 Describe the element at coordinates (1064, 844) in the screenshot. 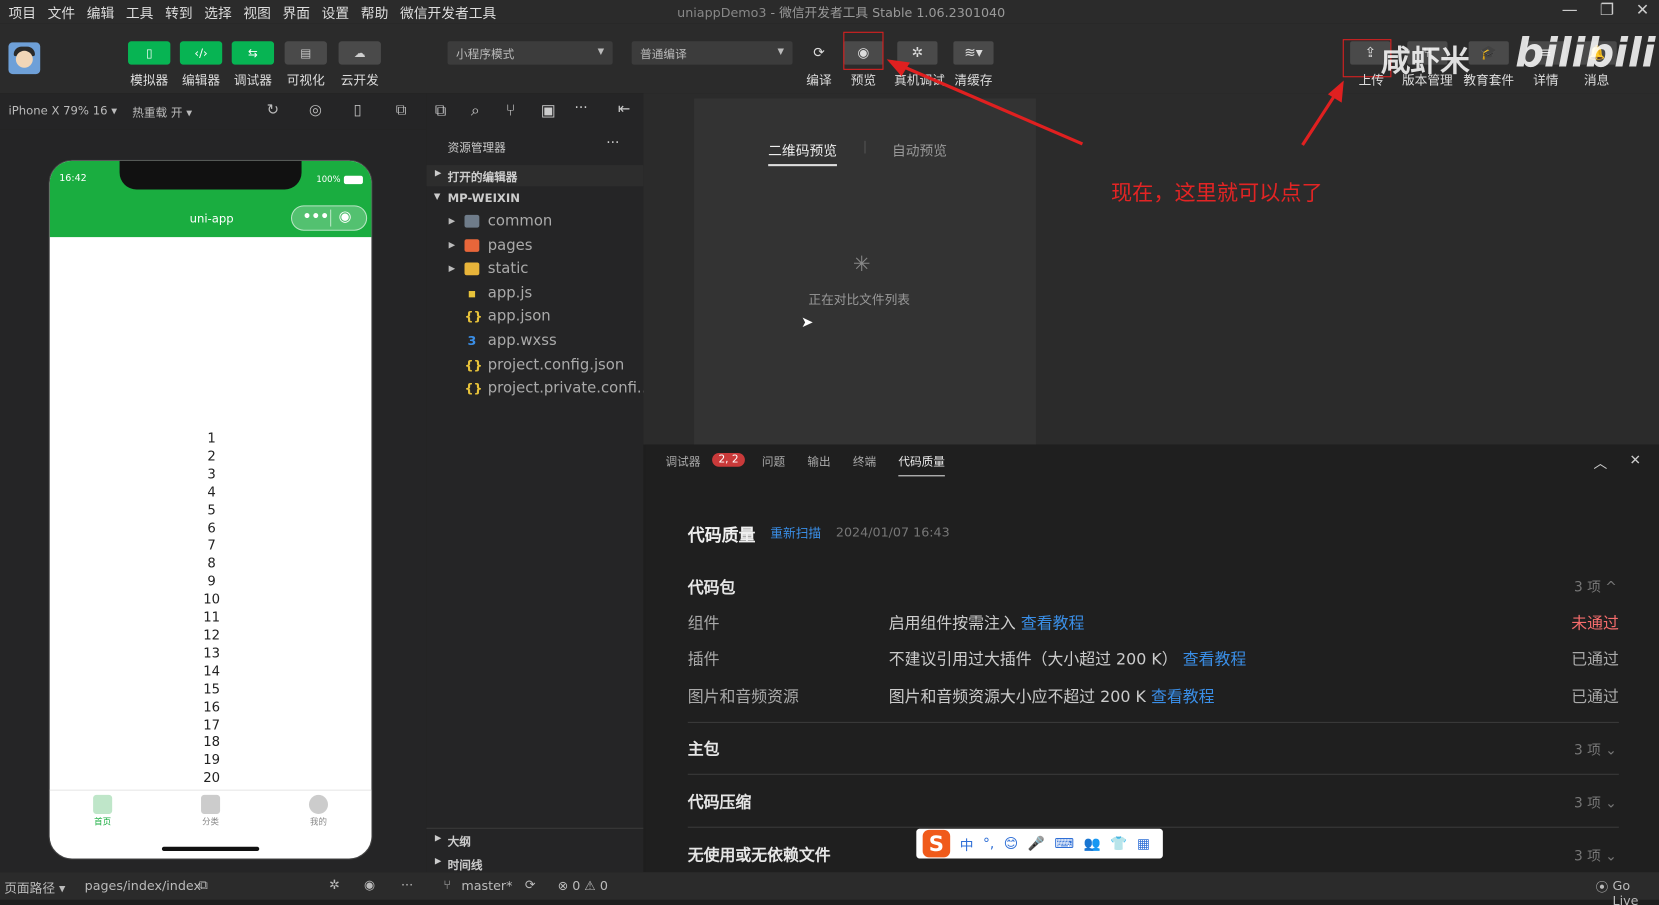

I see `keyboard-icon: ⌨` at that location.